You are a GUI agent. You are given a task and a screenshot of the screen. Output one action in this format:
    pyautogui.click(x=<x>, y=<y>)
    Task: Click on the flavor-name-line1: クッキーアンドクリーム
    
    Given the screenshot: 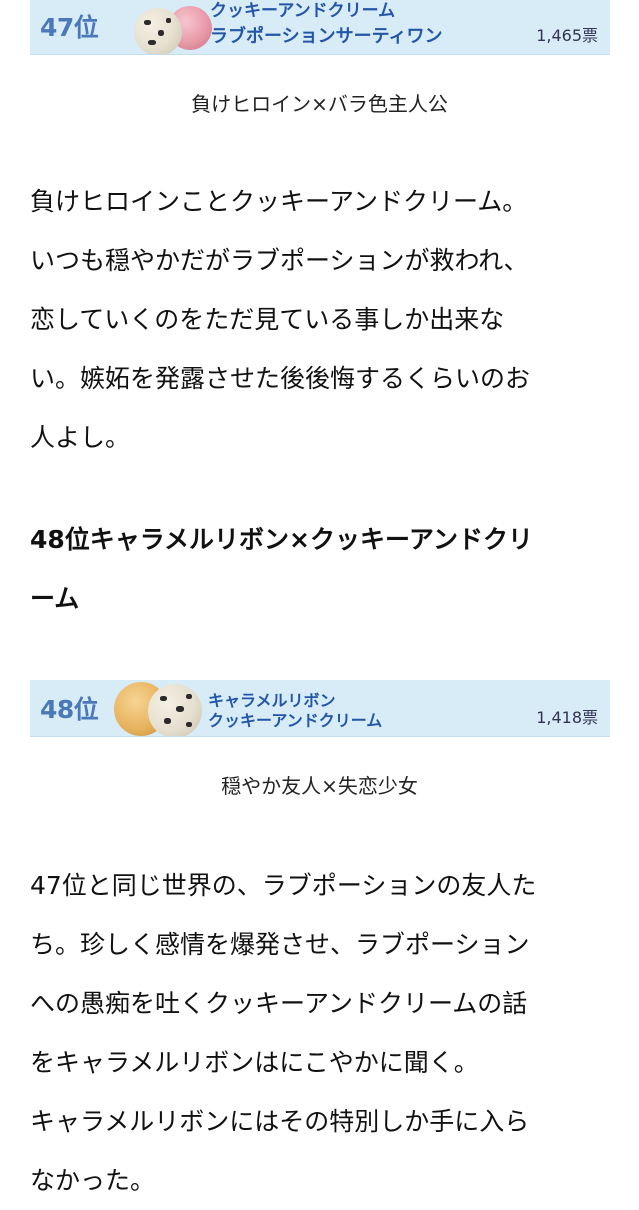 What is the action you would take?
    pyautogui.click(x=303, y=11)
    